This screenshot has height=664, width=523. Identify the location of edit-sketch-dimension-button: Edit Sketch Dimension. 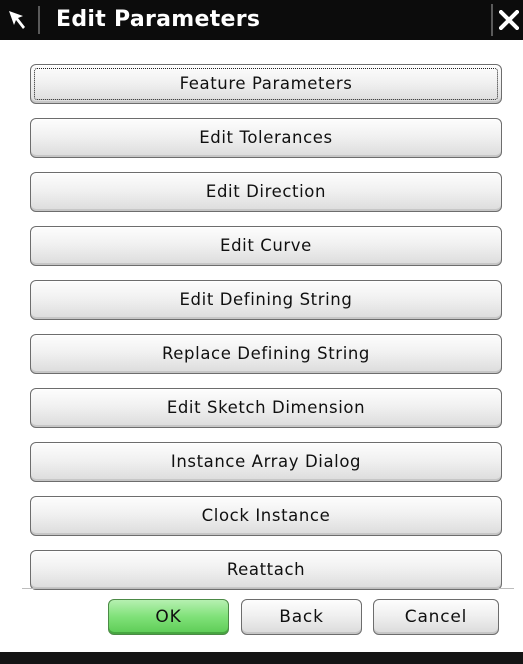
(266, 408).